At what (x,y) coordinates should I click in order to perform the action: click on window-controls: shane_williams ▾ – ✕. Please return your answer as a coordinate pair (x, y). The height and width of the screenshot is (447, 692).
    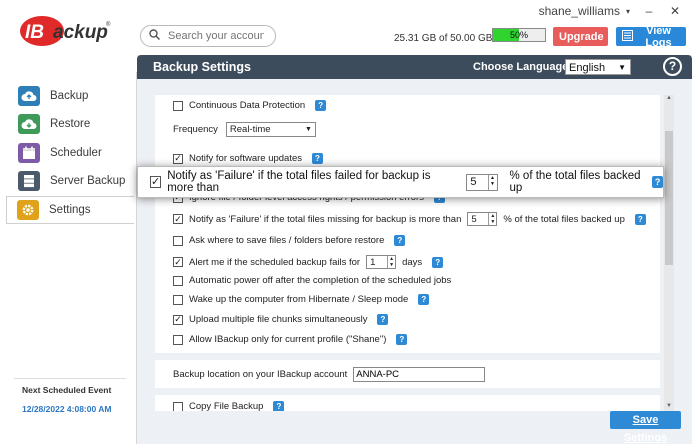
    Looking at the image, I should click on (610, 11).